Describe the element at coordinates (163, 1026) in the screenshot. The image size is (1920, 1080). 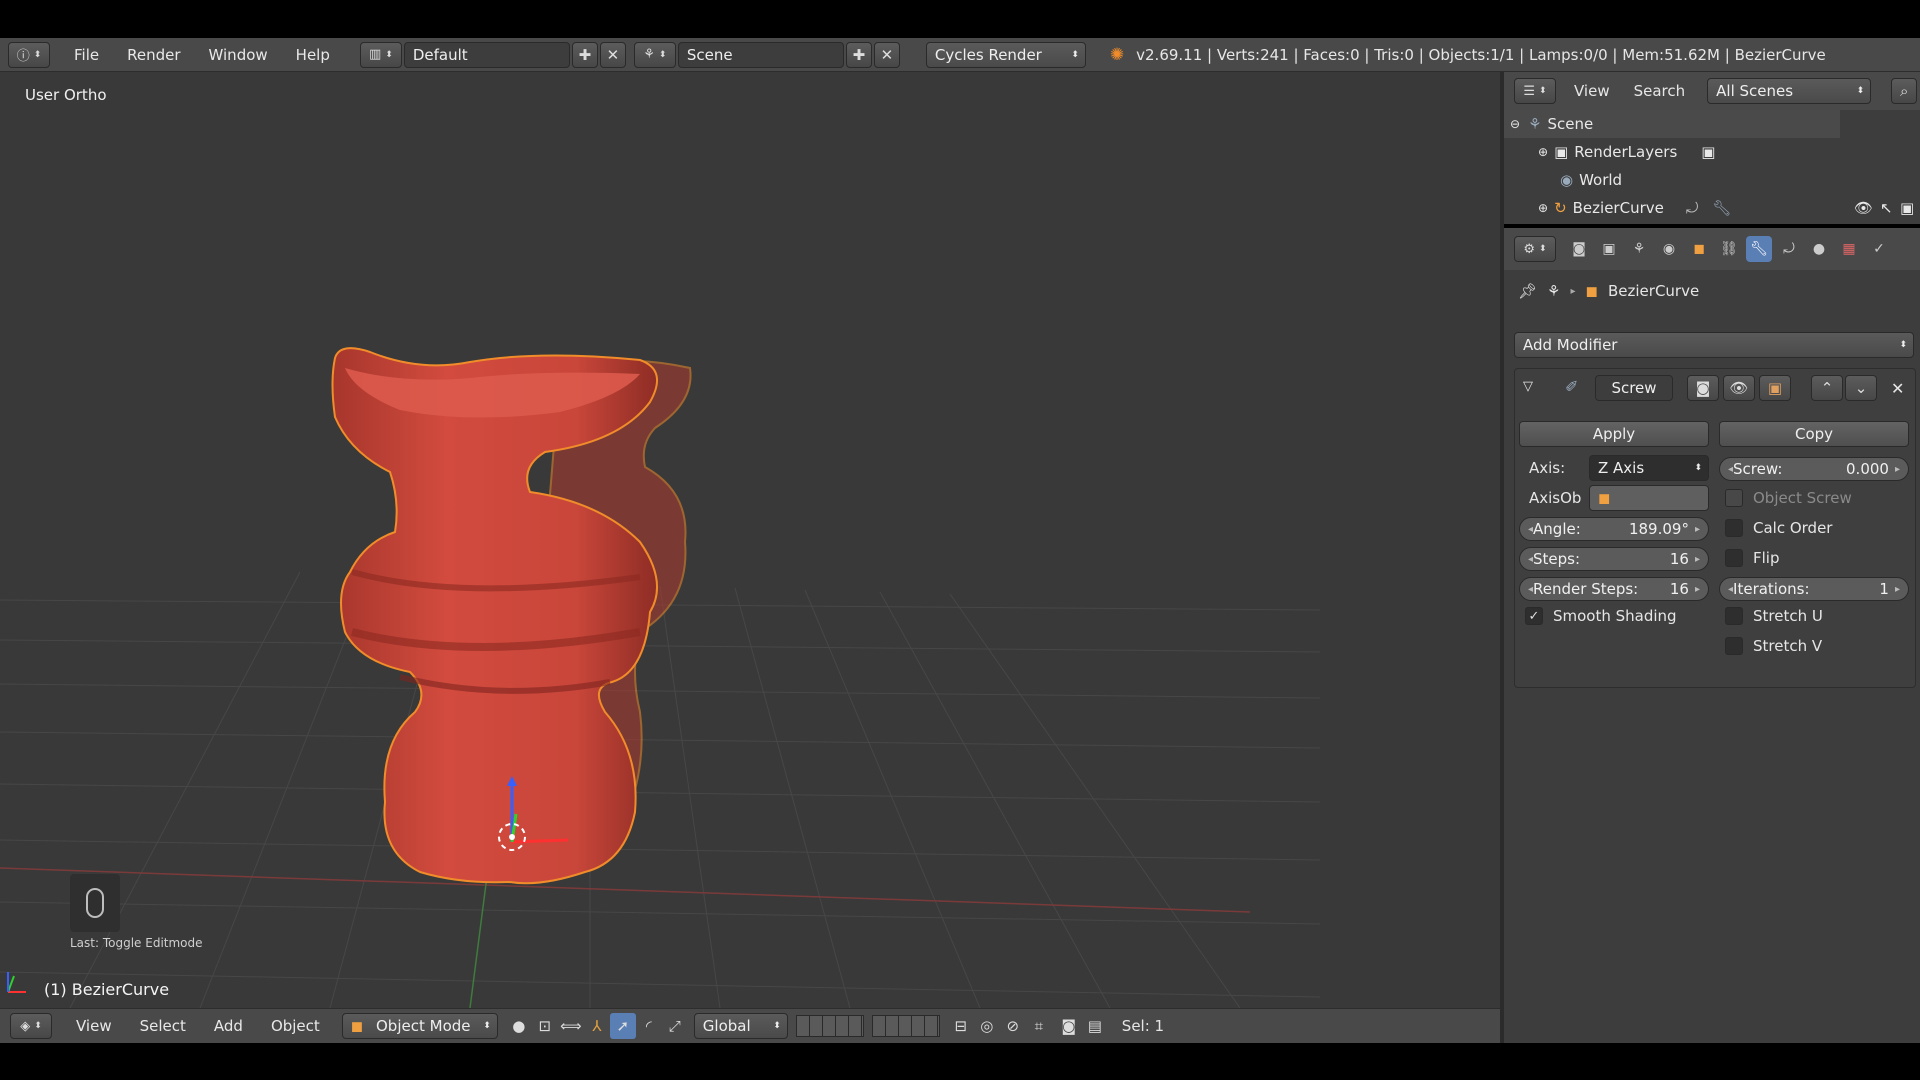
I see `menu-select: Select` at that location.